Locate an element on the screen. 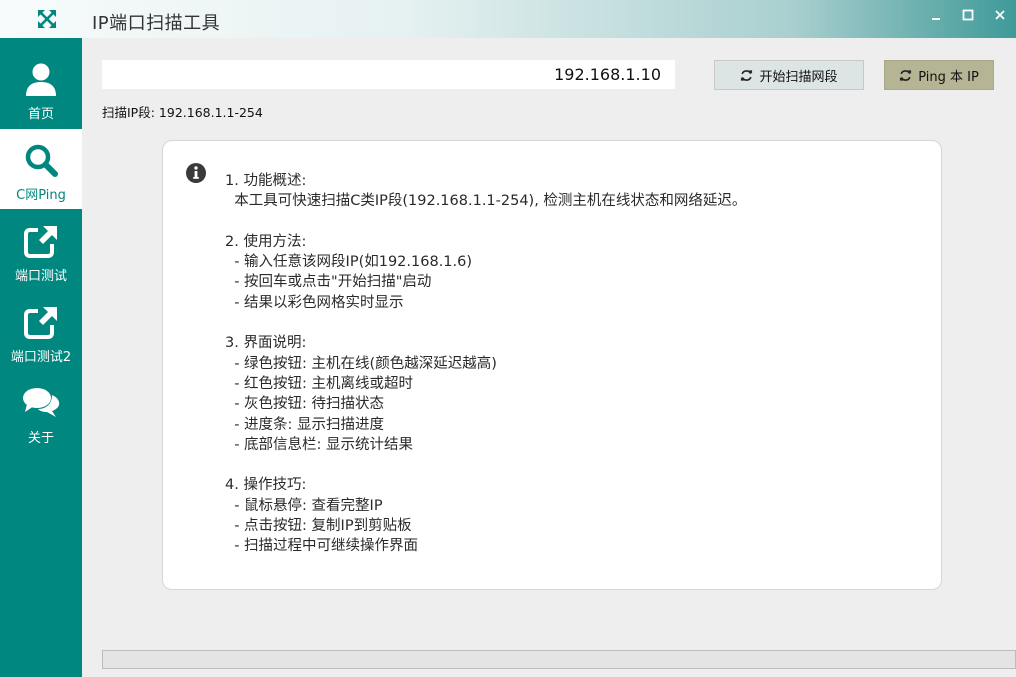 The height and width of the screenshot is (677, 1016). sidebar-item-about: 关于 is located at coordinates (41, 412).